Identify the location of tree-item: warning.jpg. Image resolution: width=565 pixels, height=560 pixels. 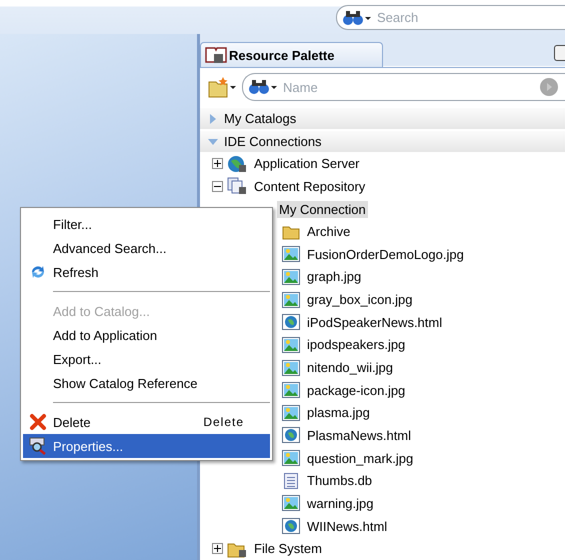
(340, 503).